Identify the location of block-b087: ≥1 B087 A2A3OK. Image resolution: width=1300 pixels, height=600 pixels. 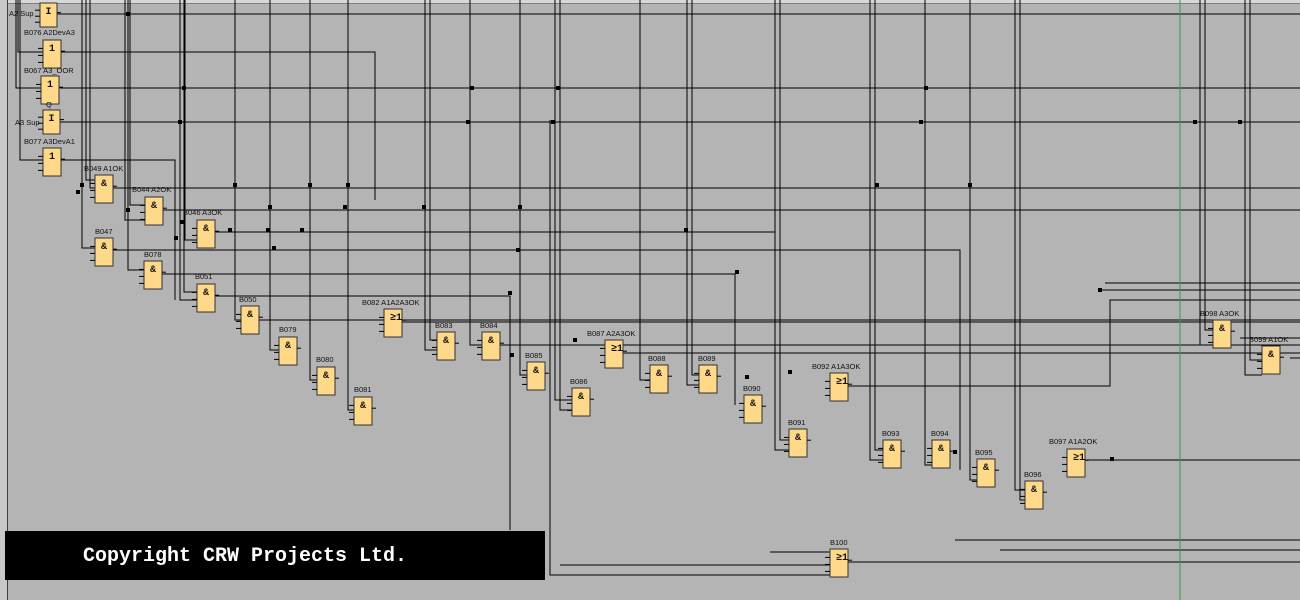
(611, 349).